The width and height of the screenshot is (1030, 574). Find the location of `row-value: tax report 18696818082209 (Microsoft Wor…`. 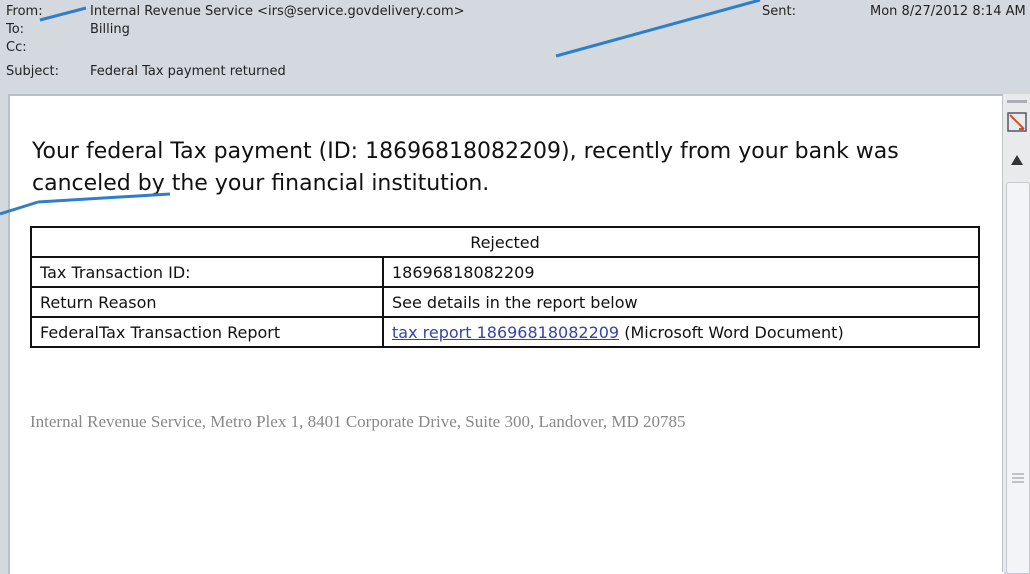

row-value: tax report 18696818082209 (Microsoft Wor… is located at coordinates (681, 332).